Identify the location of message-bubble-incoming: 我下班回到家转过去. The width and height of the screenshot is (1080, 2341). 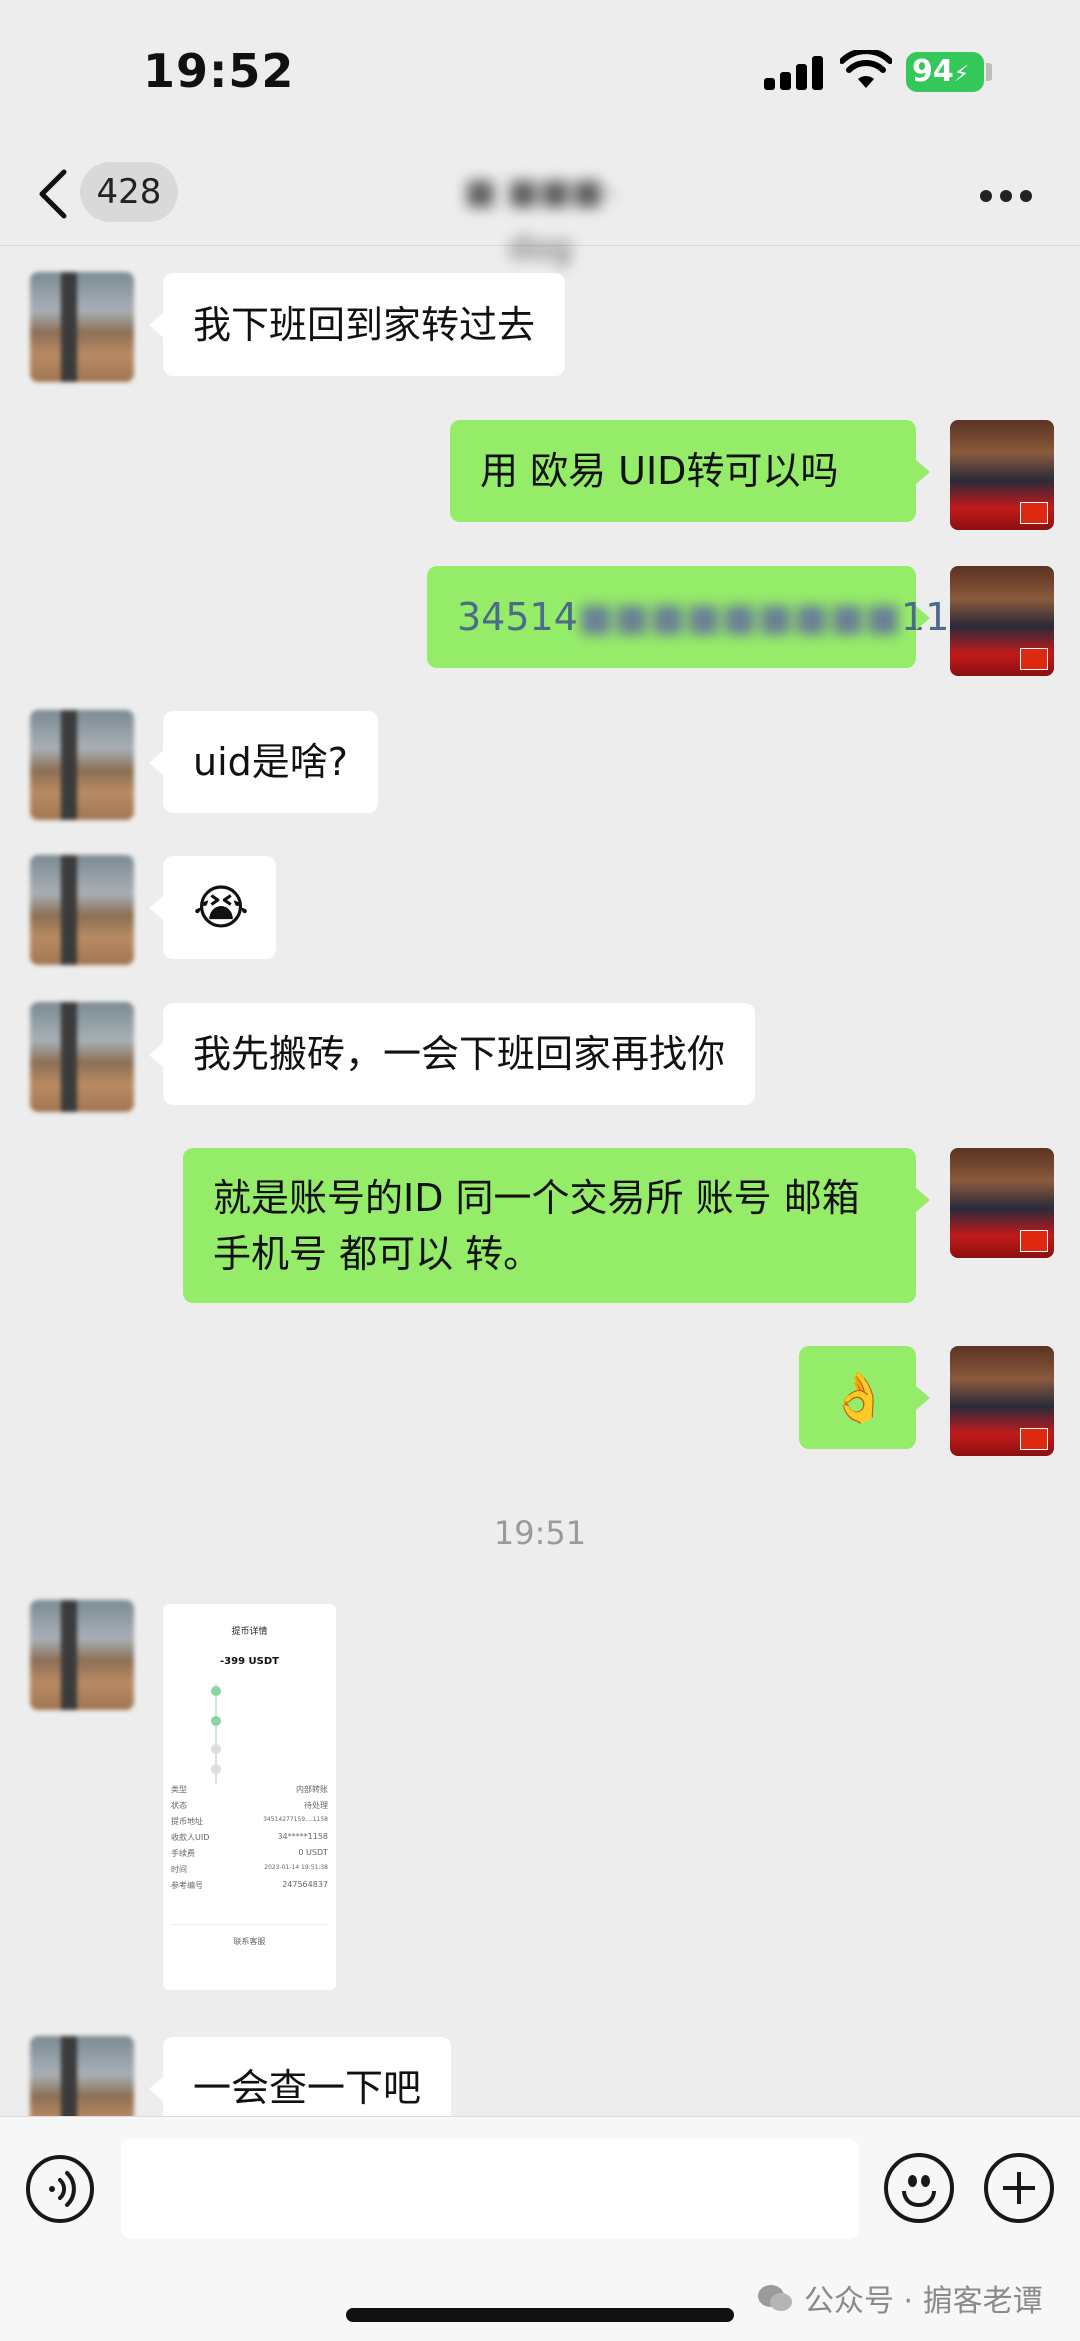
(357, 324).